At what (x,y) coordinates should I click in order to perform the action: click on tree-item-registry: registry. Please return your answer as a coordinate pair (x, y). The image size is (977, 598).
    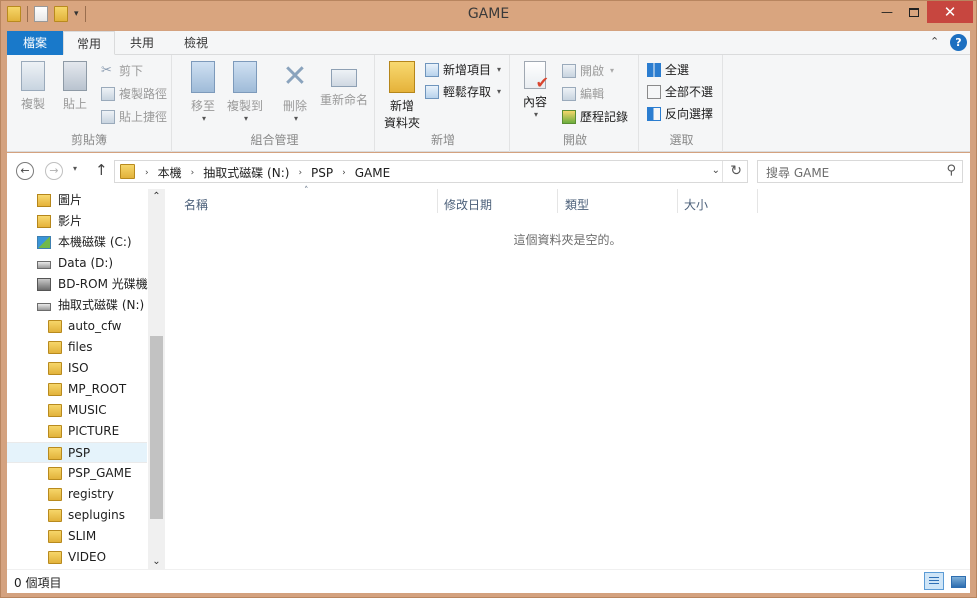
    Looking at the image, I should click on (77, 494).